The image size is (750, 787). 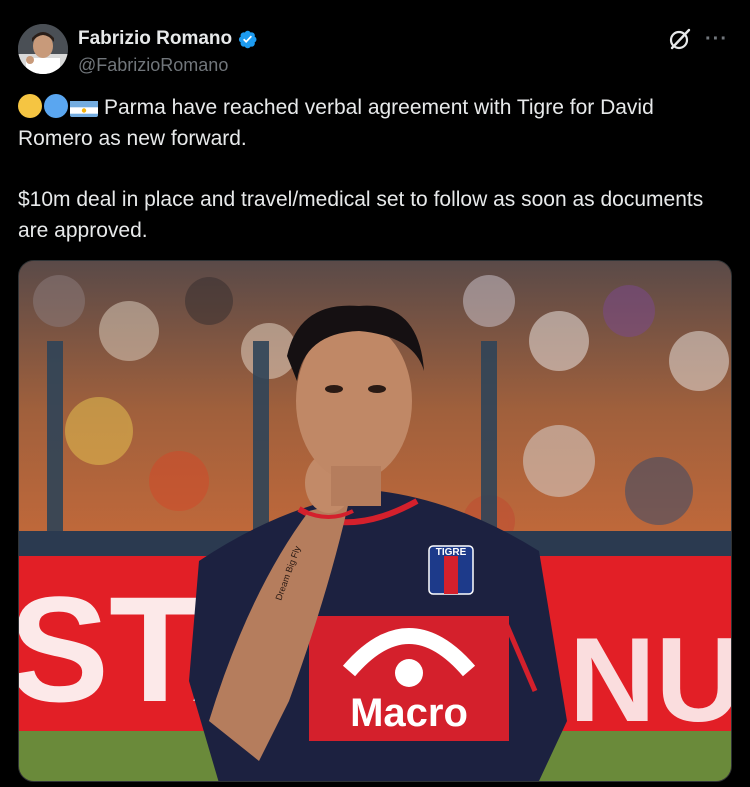 What do you see at coordinates (155, 39) in the screenshot?
I see `author-display-name: Fabrizio Romano` at bounding box center [155, 39].